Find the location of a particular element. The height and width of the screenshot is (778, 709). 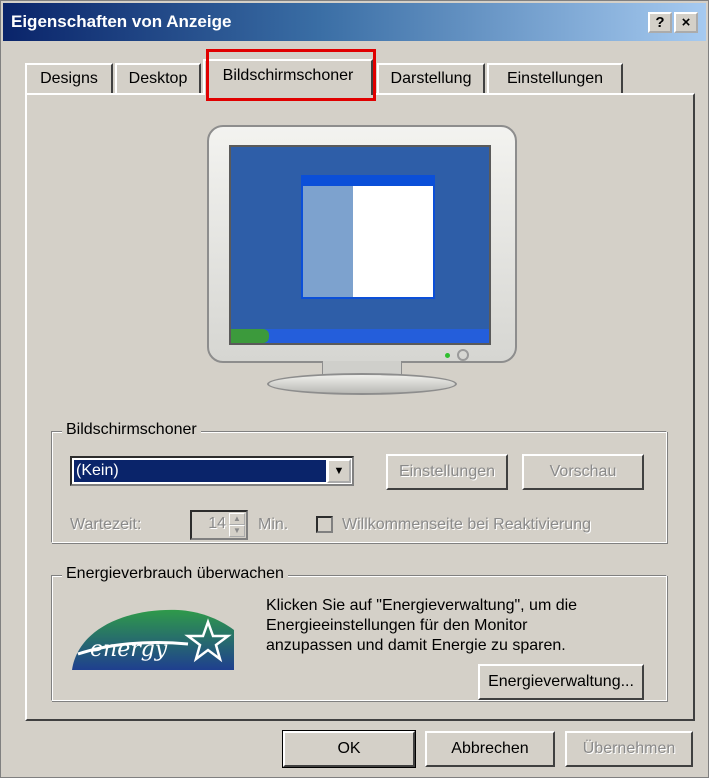

screensaver-select: (Kein) ▼ is located at coordinates (212, 471).